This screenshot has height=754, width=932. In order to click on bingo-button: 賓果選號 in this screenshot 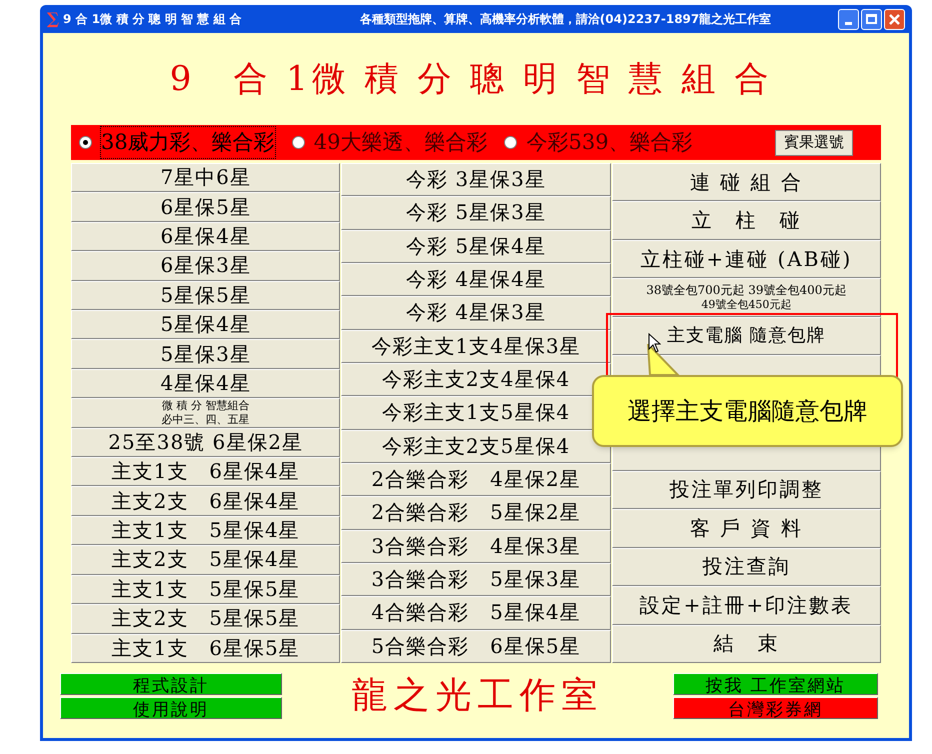, I will do `click(814, 143)`.